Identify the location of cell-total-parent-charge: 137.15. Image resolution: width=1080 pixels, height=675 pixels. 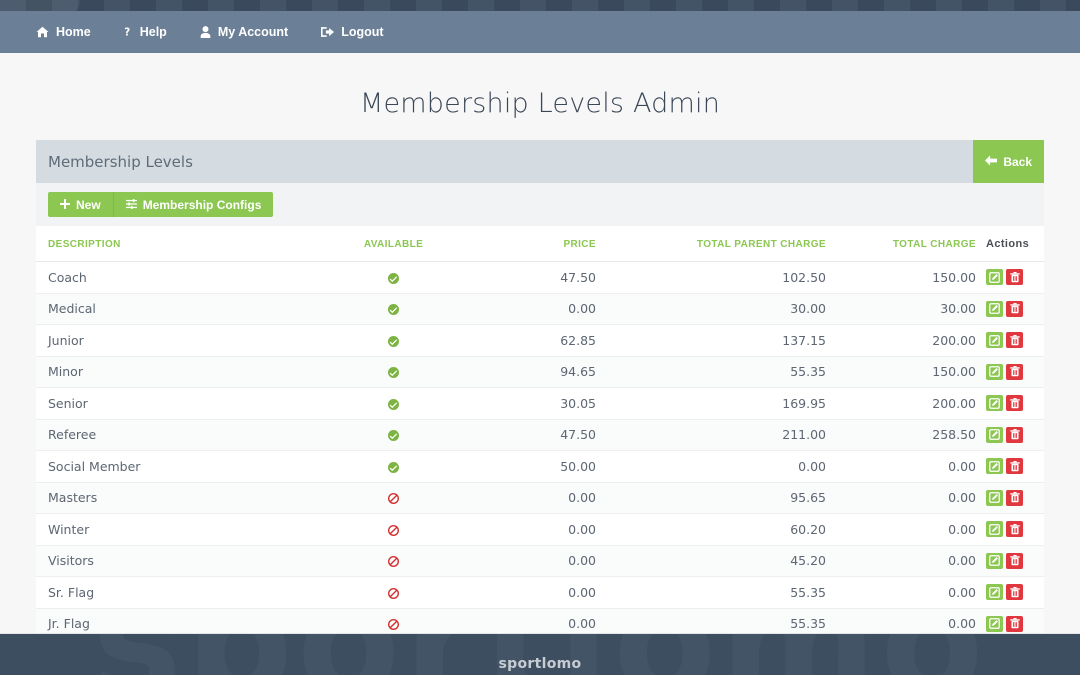
(711, 340).